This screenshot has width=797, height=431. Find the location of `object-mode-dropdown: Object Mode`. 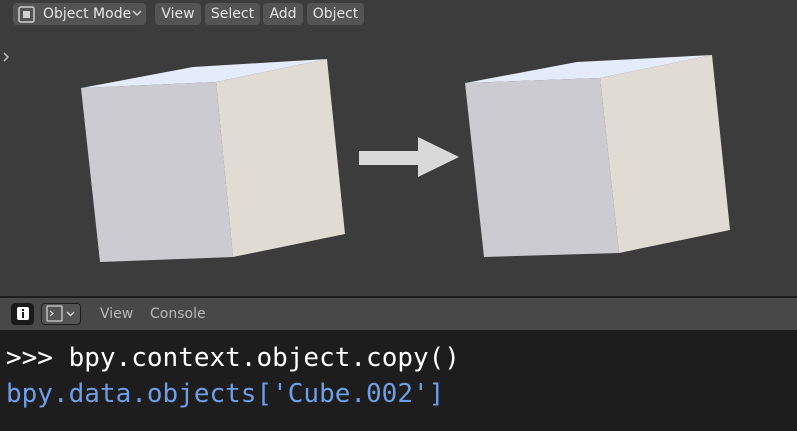

object-mode-dropdown: Object Mode is located at coordinates (79, 14).